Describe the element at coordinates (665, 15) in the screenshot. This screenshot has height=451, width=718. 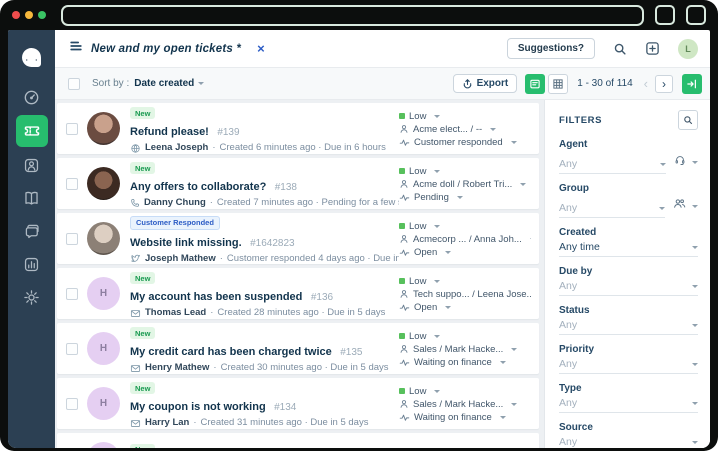
I see `browser-action-button` at that location.